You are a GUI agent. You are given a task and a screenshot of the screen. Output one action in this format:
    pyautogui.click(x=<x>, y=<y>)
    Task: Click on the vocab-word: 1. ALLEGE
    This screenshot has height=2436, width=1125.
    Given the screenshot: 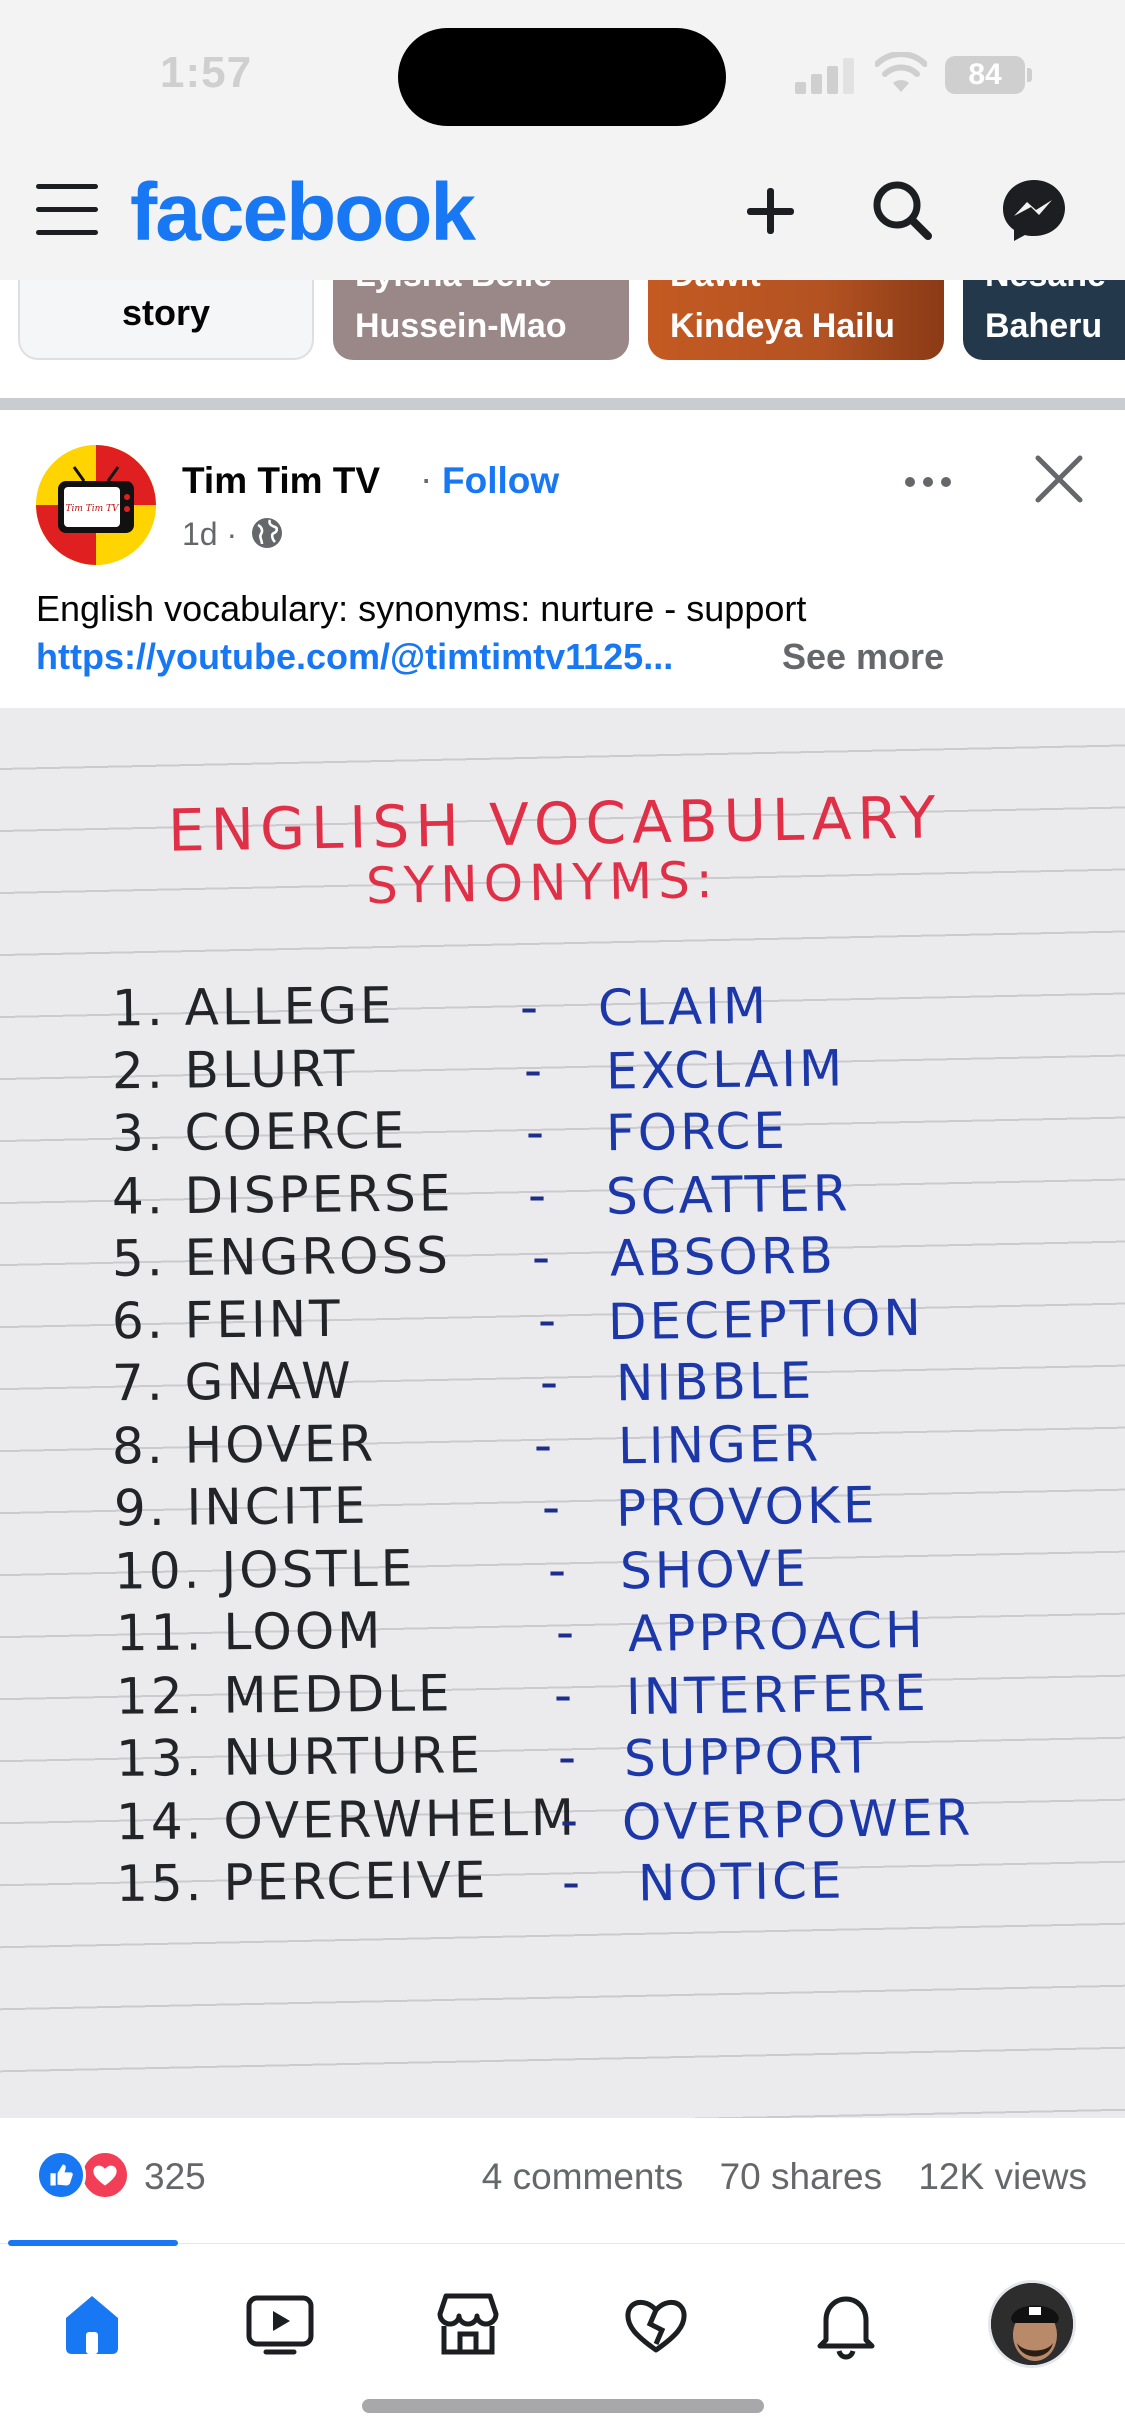 What is the action you would take?
    pyautogui.click(x=253, y=1007)
    